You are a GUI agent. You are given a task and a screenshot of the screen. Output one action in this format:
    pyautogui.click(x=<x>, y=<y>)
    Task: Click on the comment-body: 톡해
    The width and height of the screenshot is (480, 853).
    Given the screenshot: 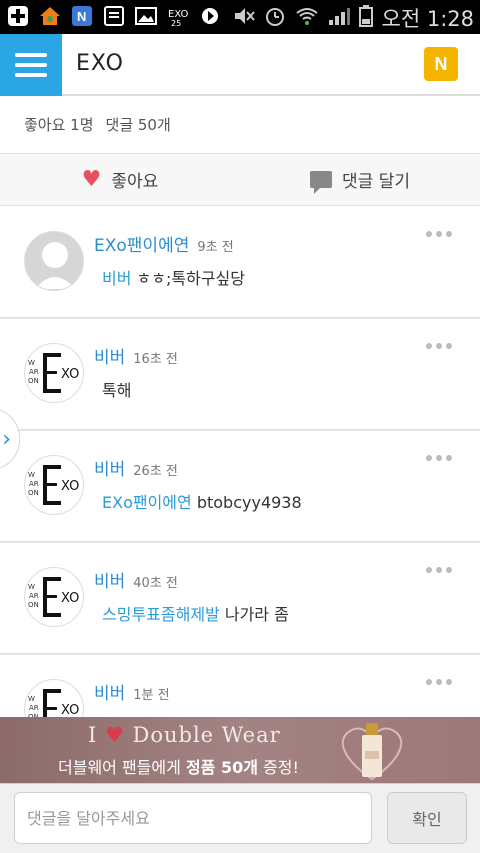 What is the action you would take?
    pyautogui.click(x=117, y=390)
    